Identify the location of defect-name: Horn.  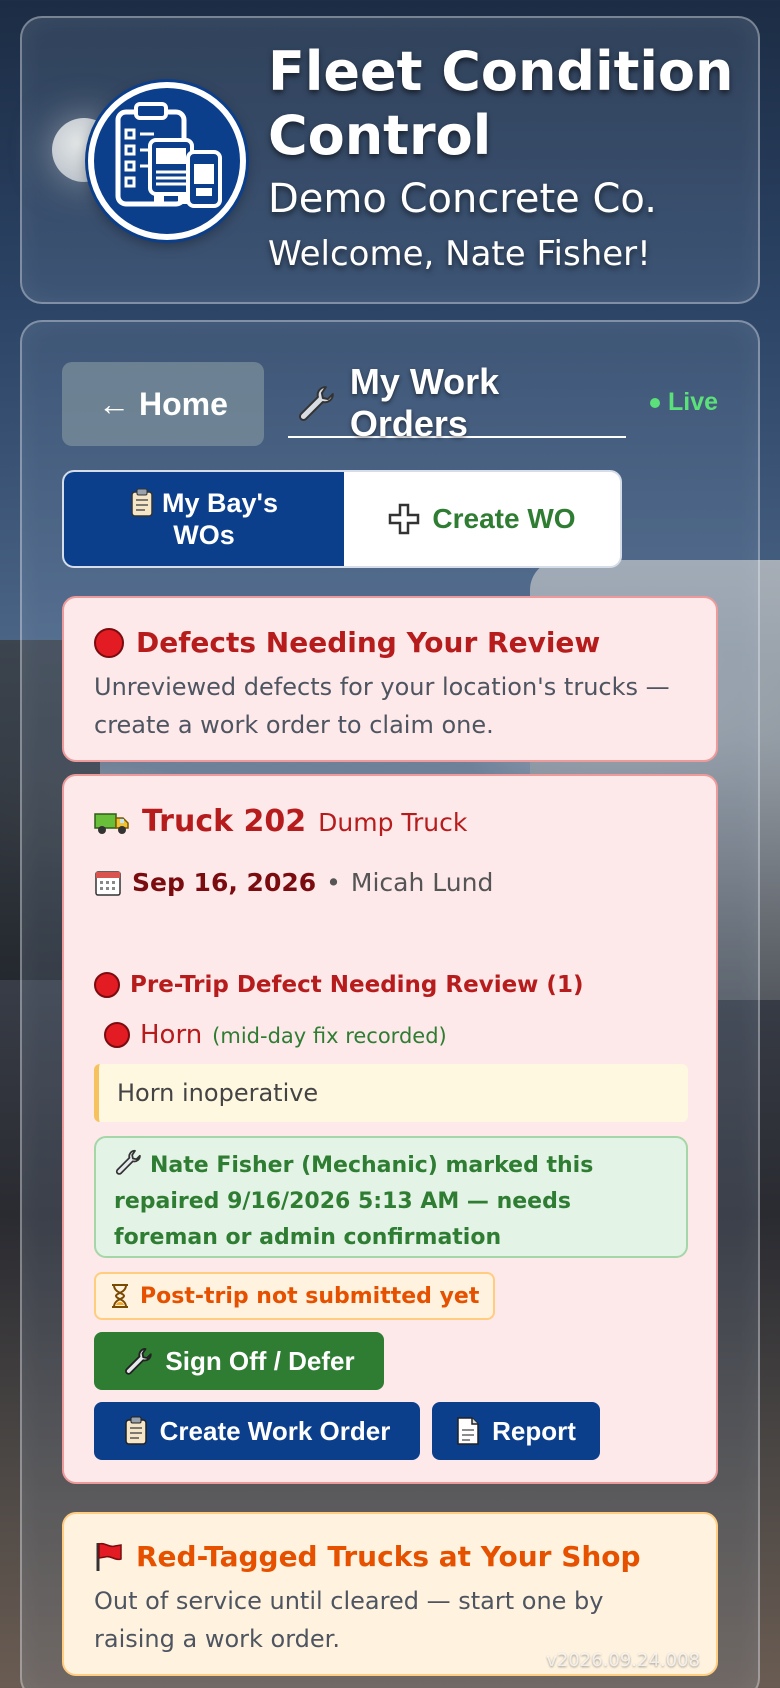
(171, 1035).